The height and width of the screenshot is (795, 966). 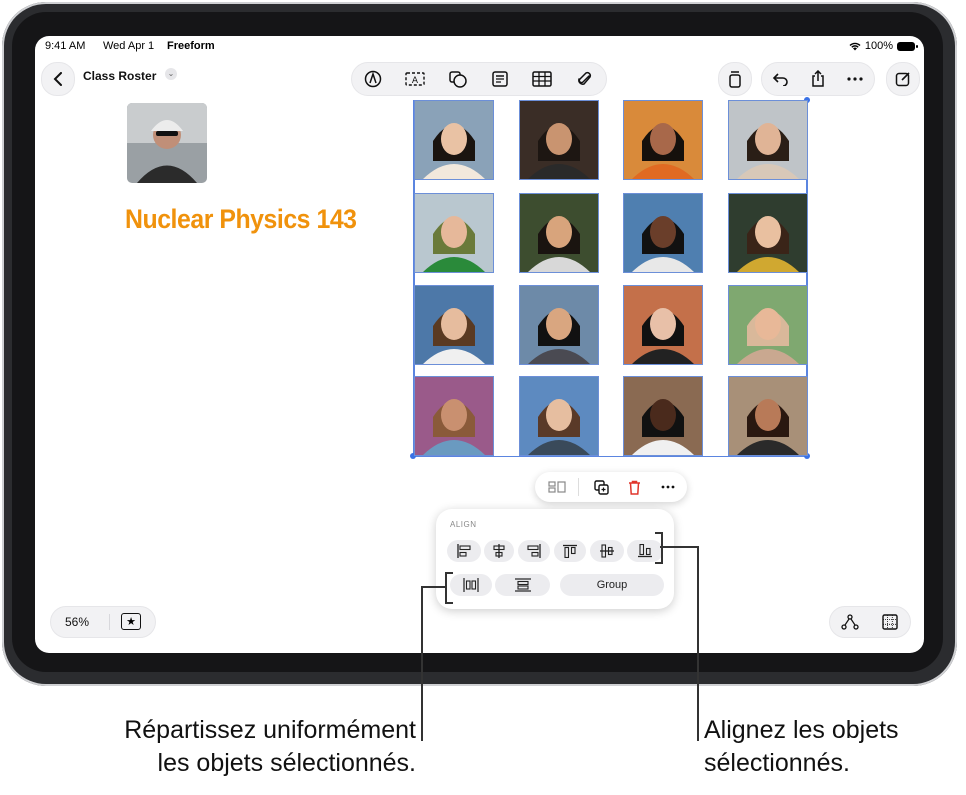 I want to click on compose-icon, so click(x=902, y=79).